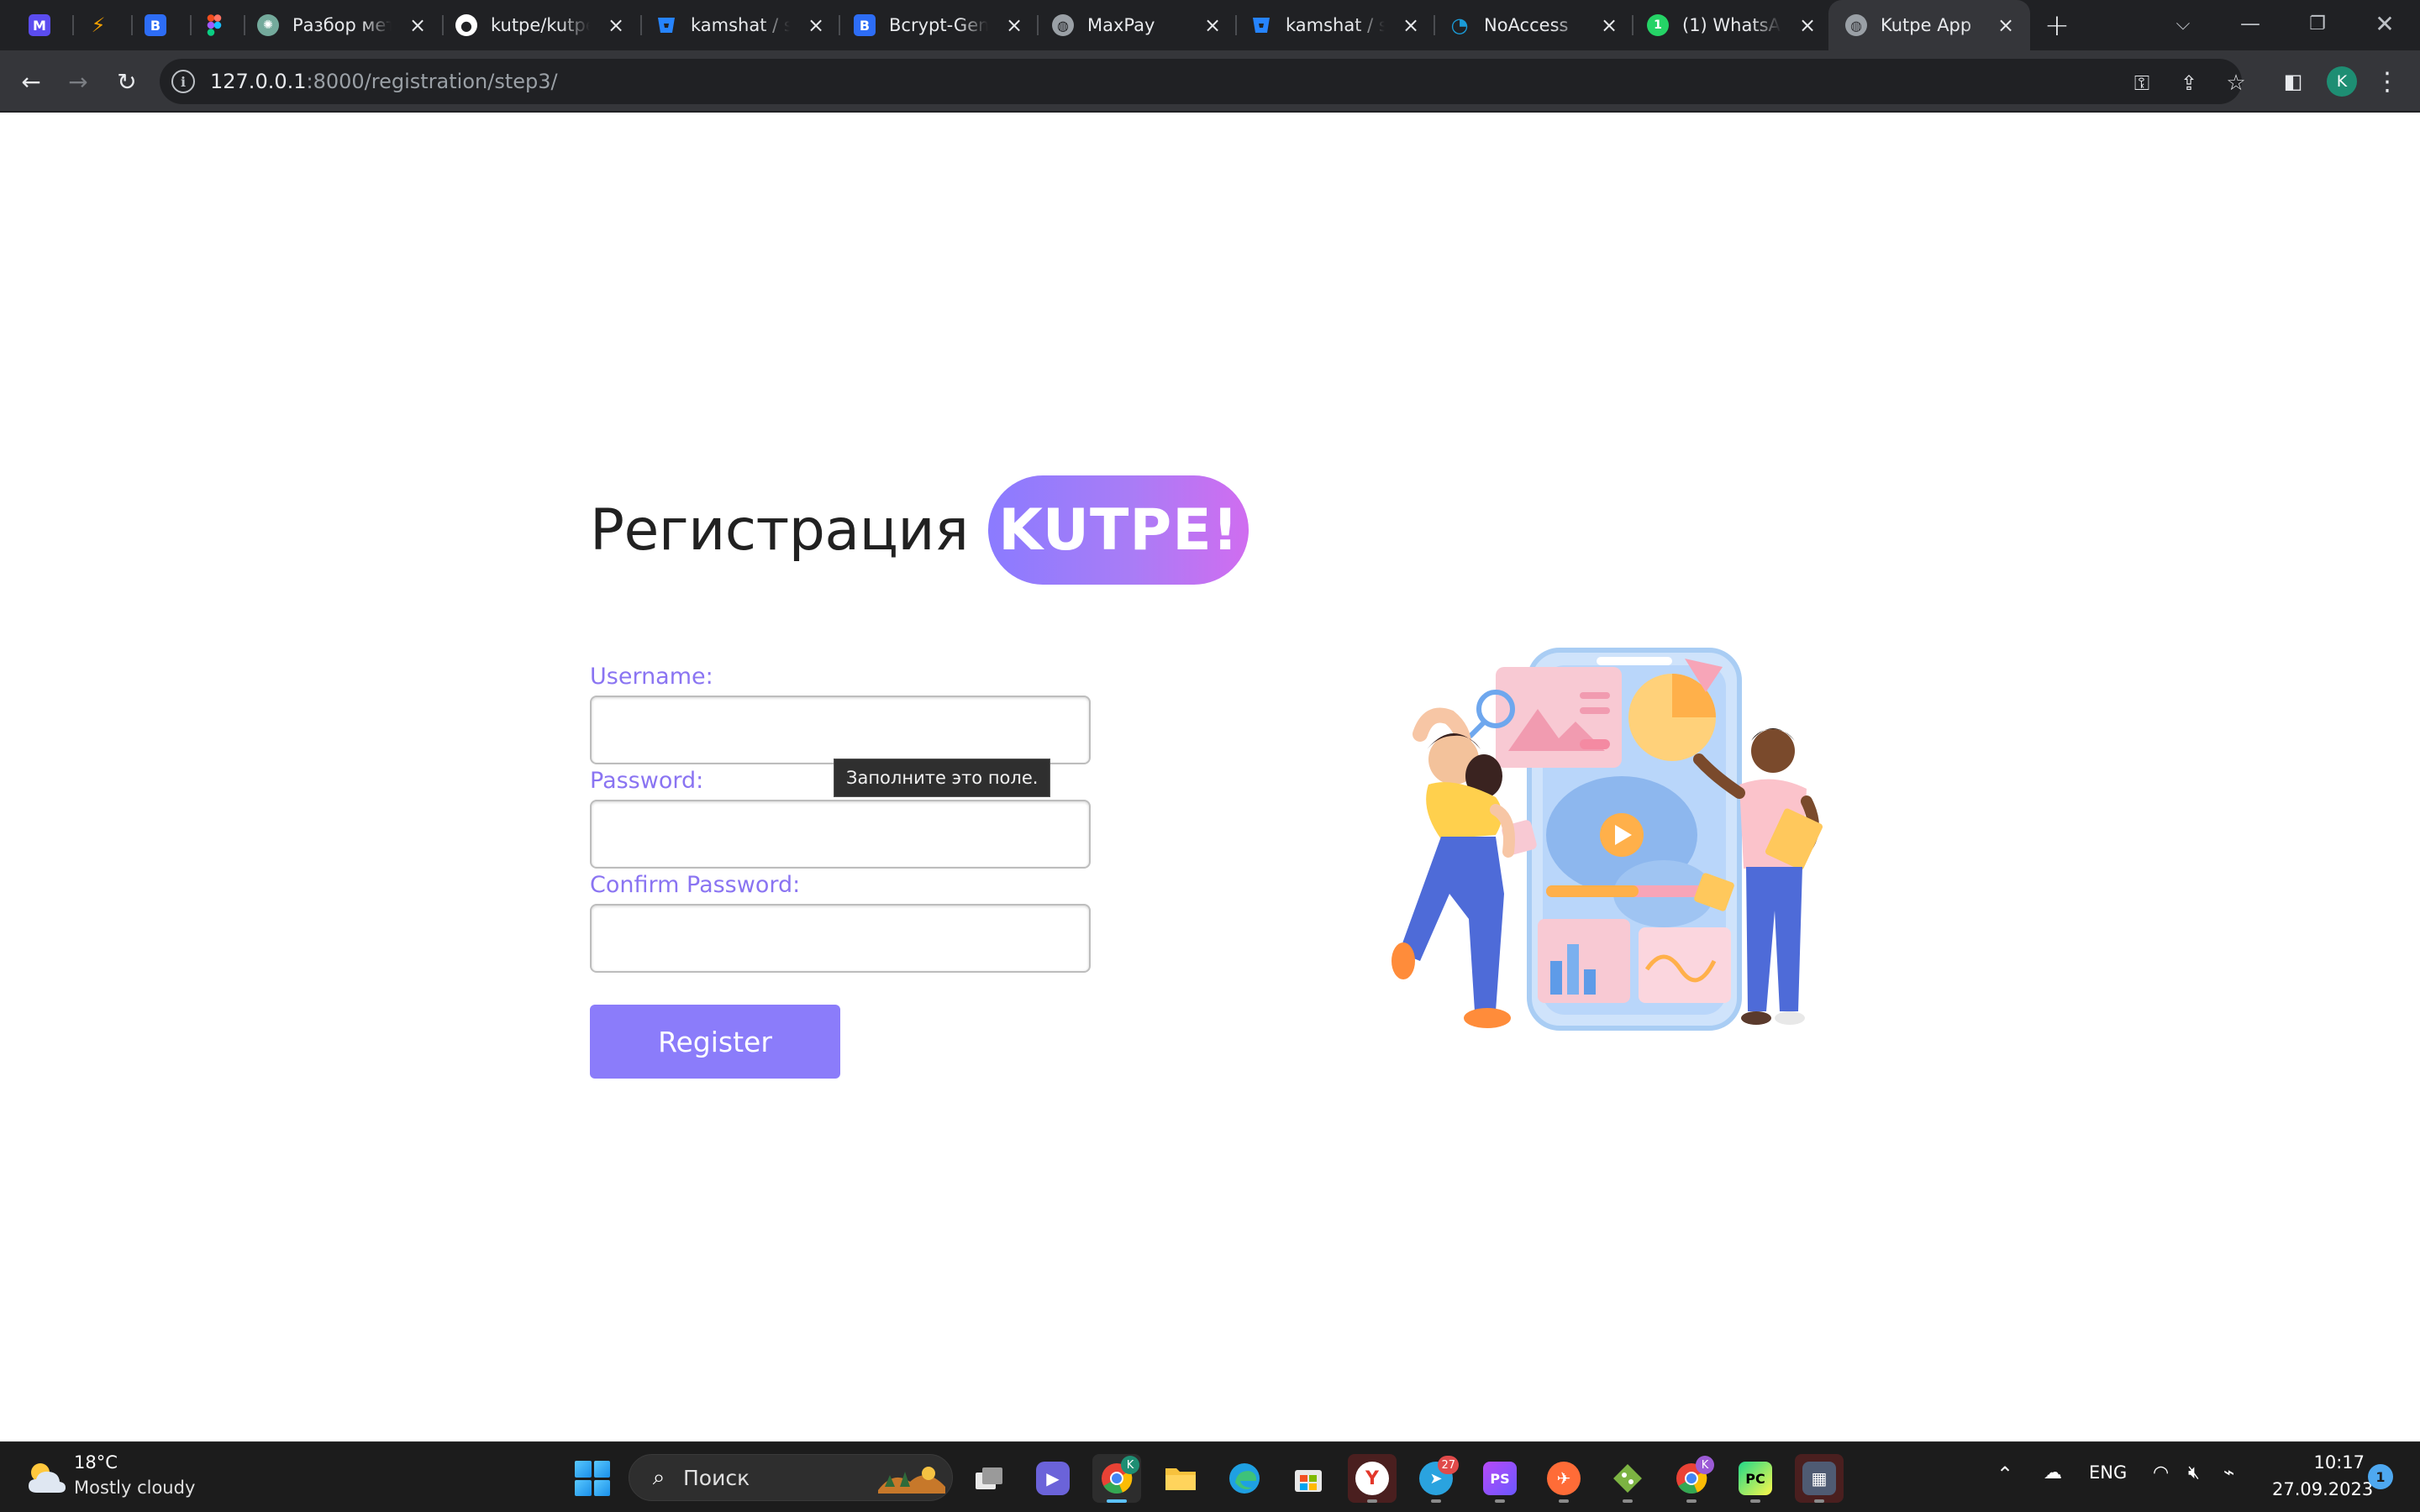 The width and height of the screenshot is (2420, 1512). Describe the element at coordinates (791, 1477) in the screenshot. I see `taskbar-search: ⌕ Поиск` at that location.